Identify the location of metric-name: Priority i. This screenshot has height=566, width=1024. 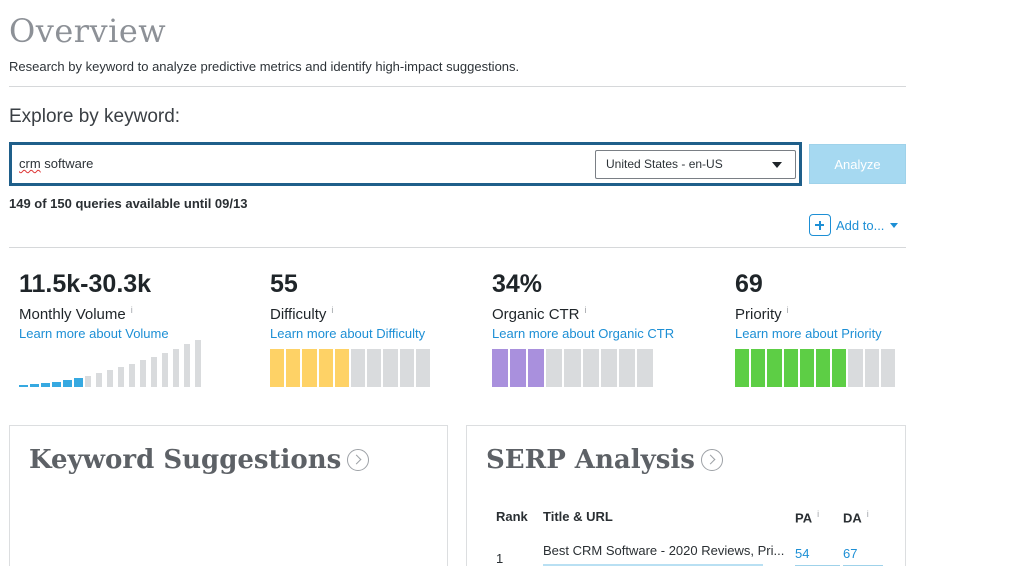
(808, 312).